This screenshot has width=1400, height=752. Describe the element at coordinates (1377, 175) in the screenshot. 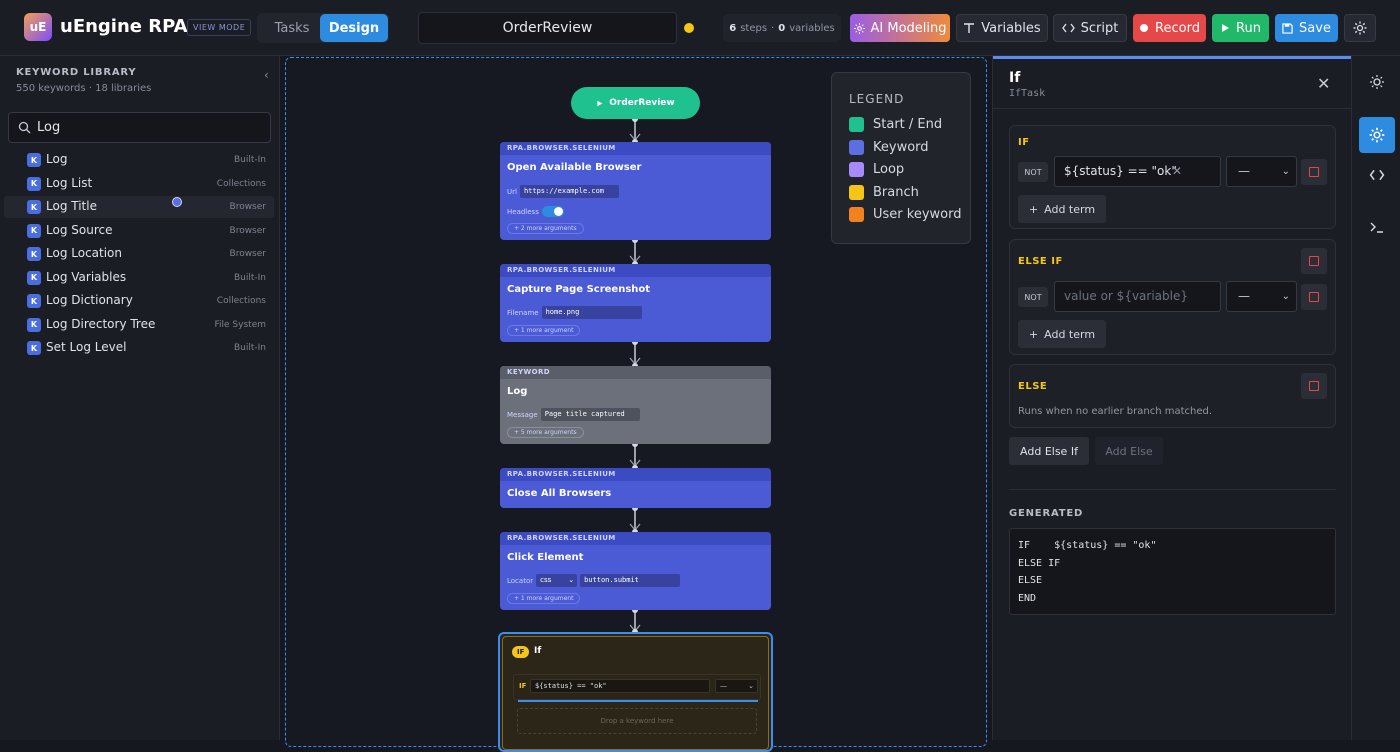

I see `code-view-button` at that location.